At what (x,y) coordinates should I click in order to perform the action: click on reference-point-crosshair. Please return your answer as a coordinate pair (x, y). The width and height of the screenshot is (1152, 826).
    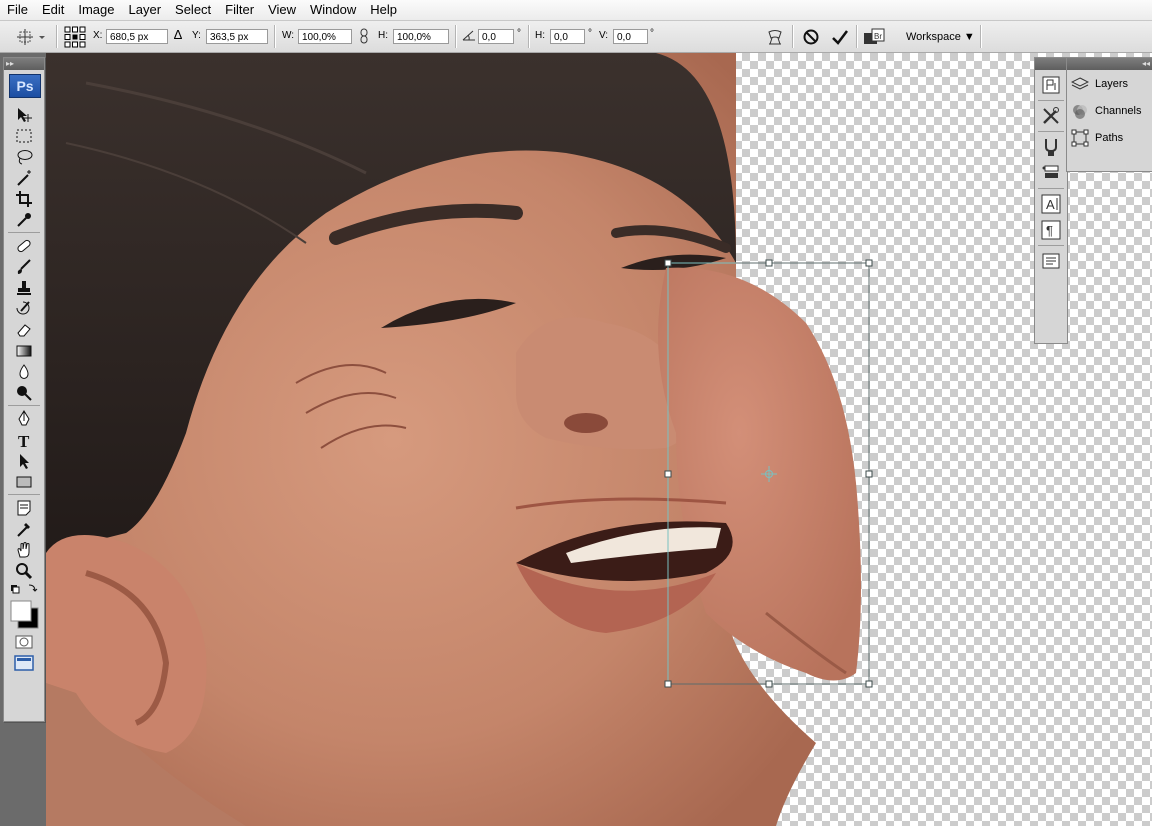
    Looking at the image, I should click on (769, 474).